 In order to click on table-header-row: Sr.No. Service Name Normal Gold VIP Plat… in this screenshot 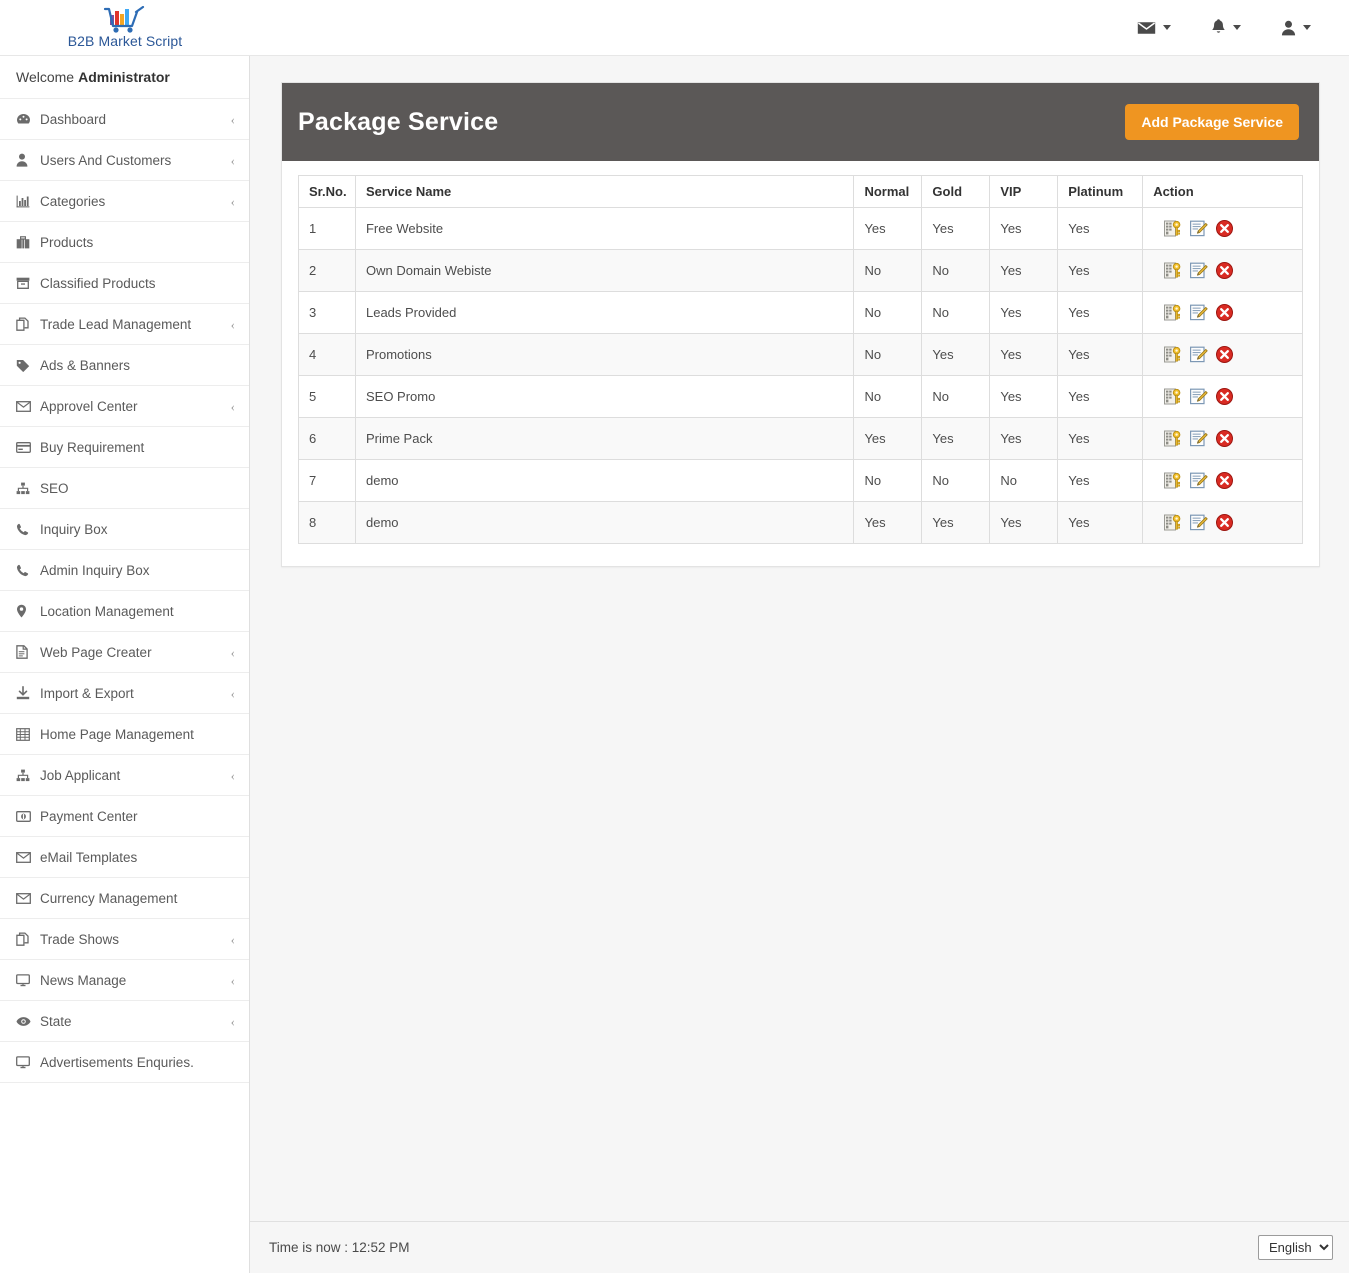, I will do `click(800, 191)`.